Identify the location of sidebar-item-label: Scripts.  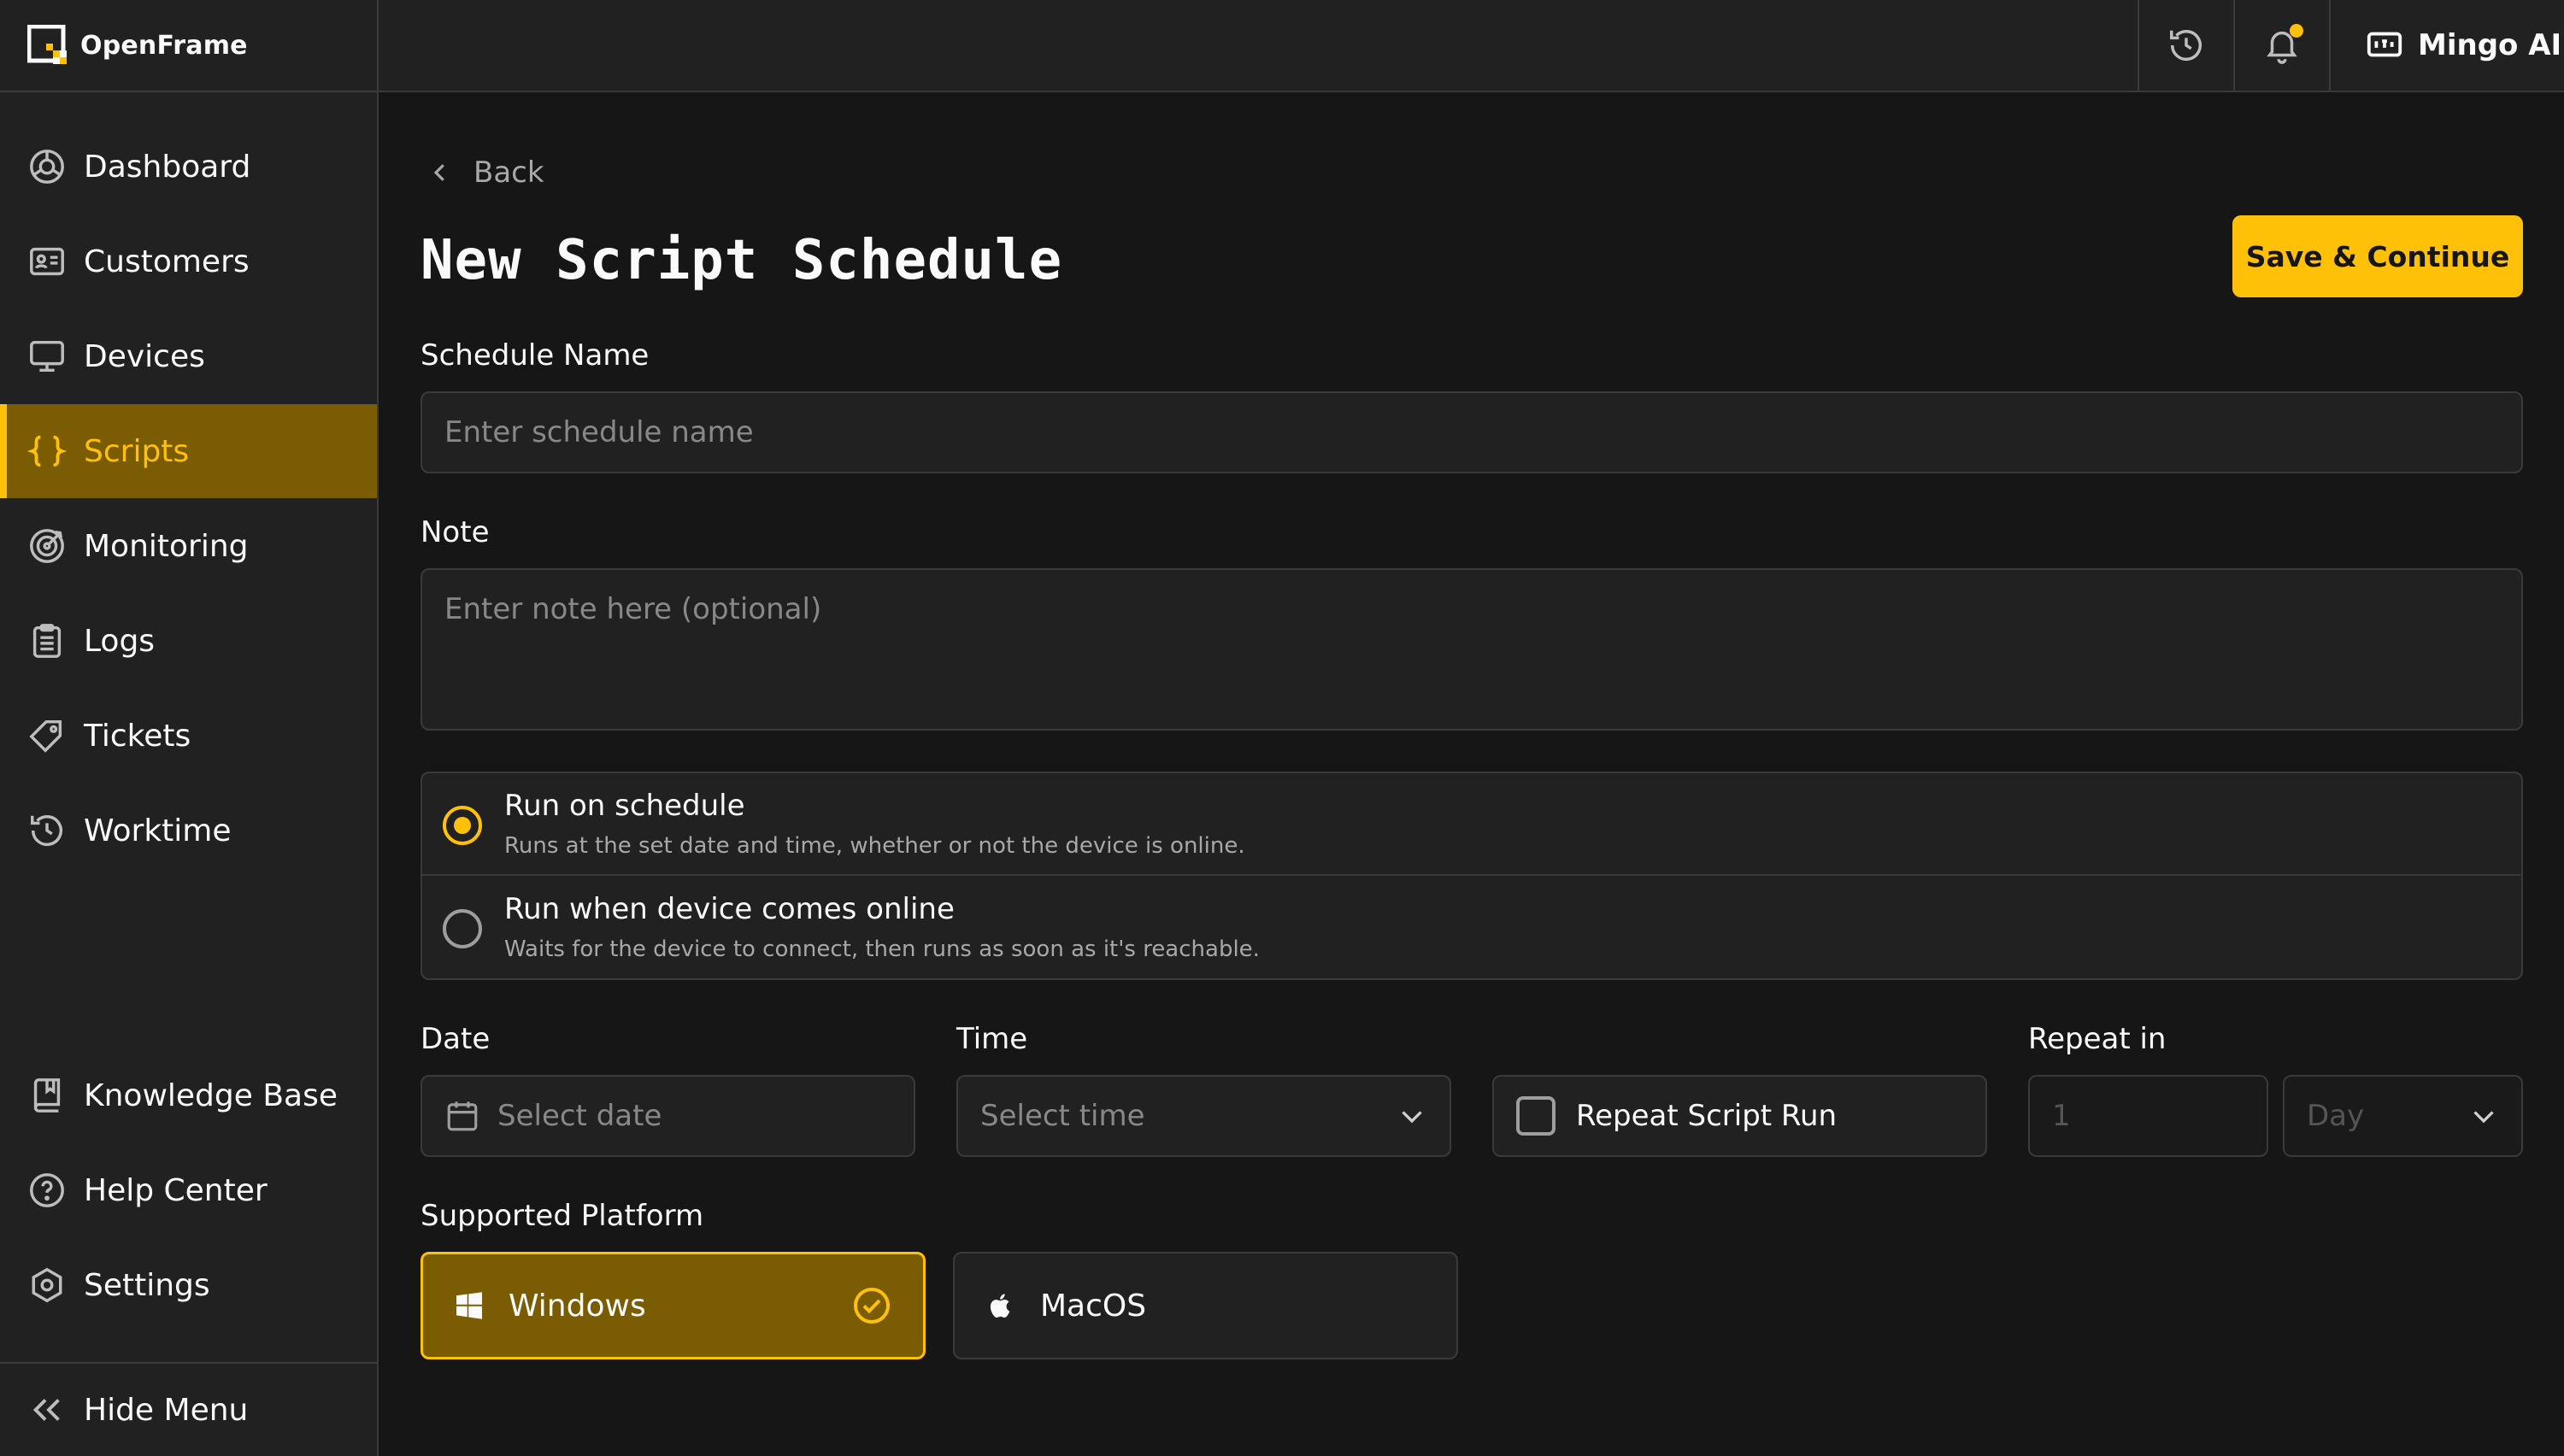
(137, 451).